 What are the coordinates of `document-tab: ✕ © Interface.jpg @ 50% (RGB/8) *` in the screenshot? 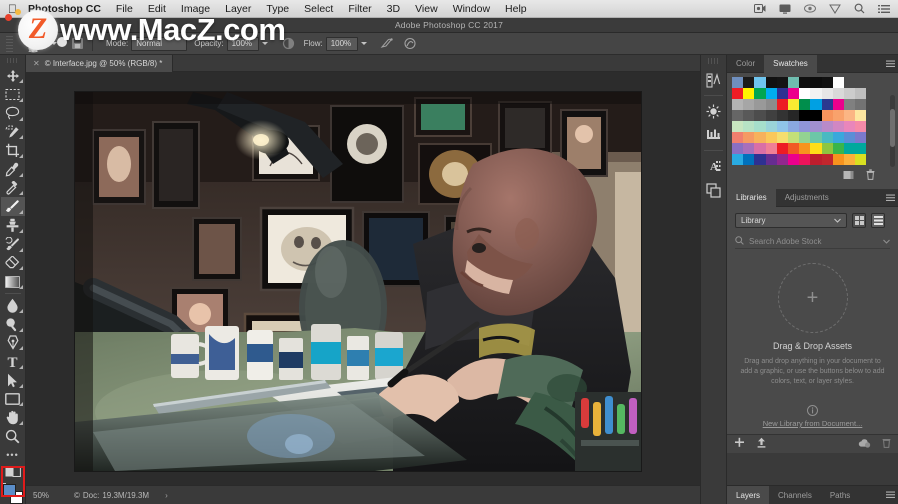 It's located at (100, 63).